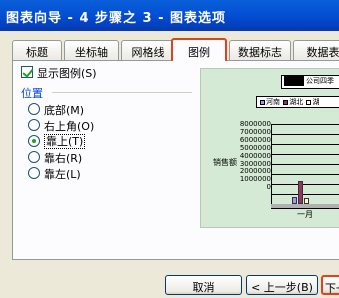  I want to click on x-axis-label: 一月, so click(305, 214).